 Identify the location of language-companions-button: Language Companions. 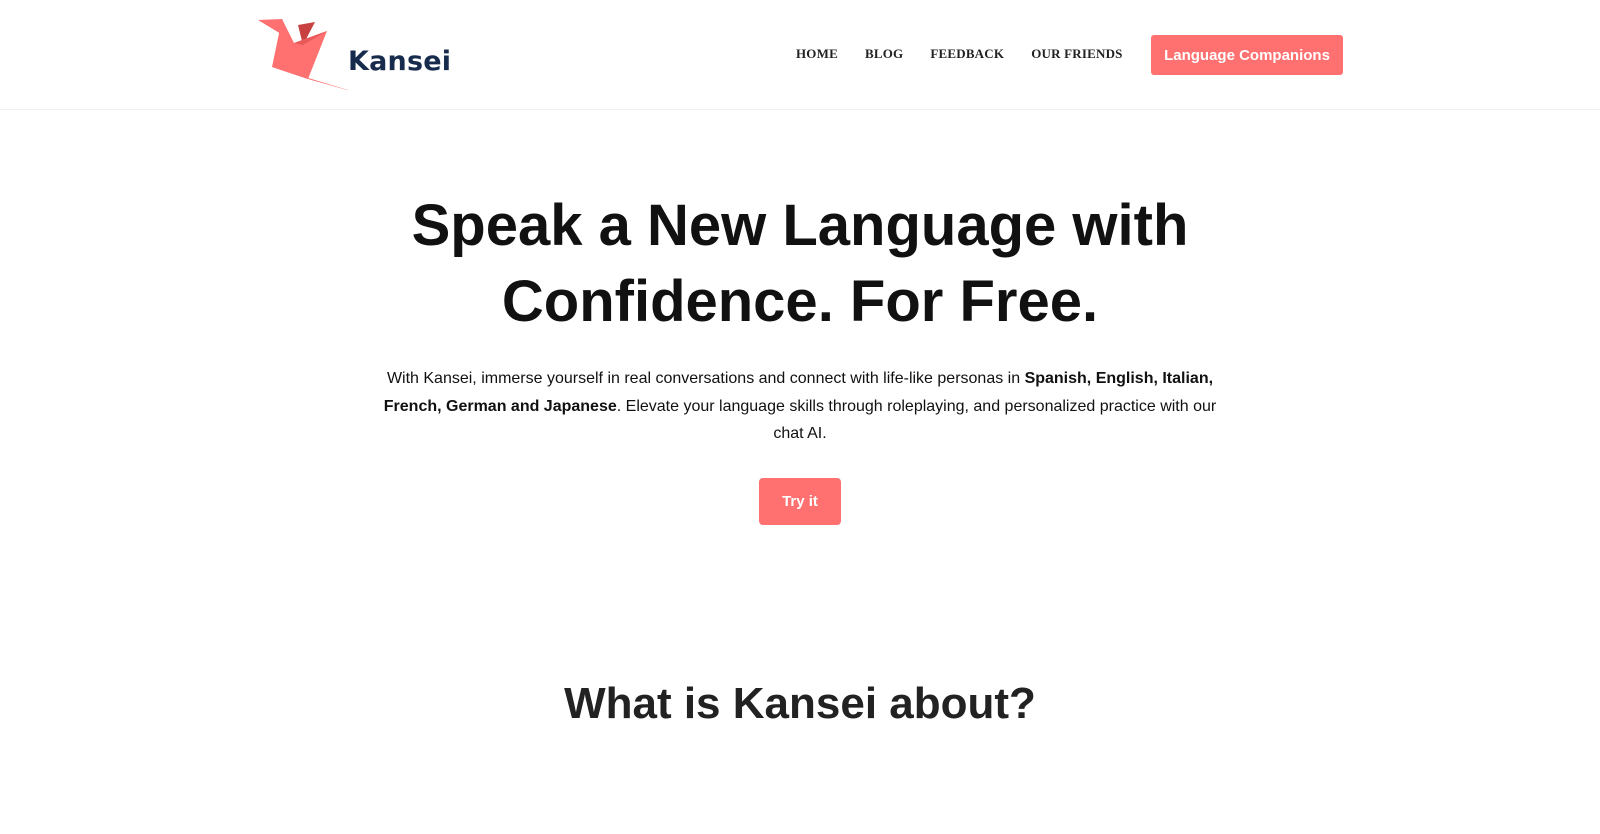
(1247, 55).